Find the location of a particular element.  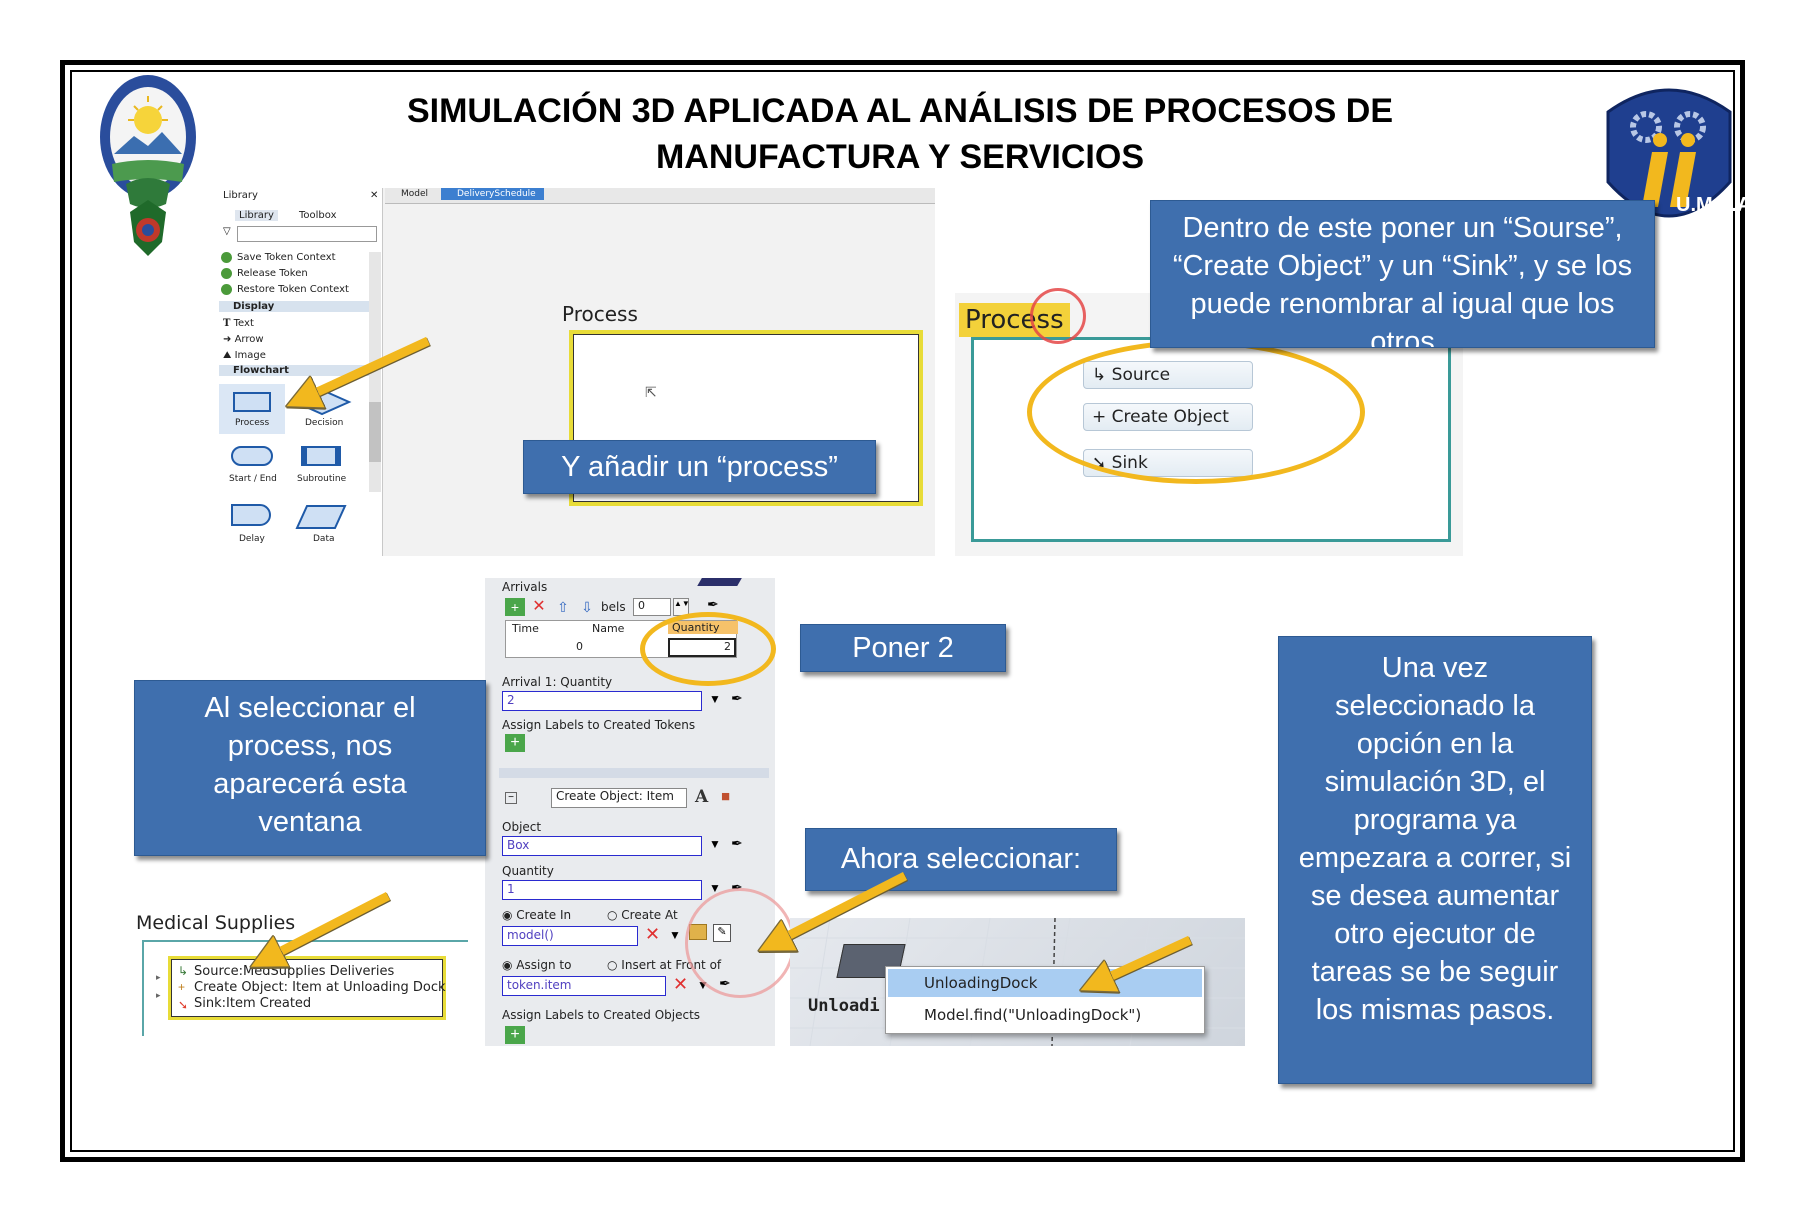

medical-row-source: Source:MedSupplies Deliveries is located at coordinates (294, 971).